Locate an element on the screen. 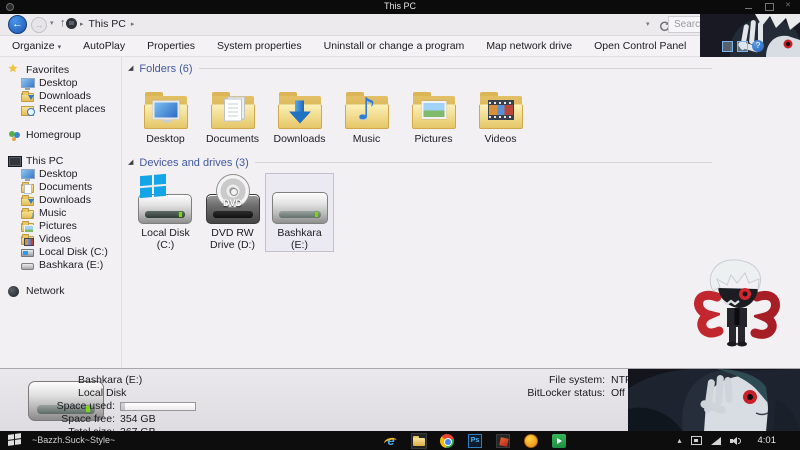 This screenshot has height=450, width=800. sidebar-item-pc-pictures: Pictures is located at coordinates (60, 226).